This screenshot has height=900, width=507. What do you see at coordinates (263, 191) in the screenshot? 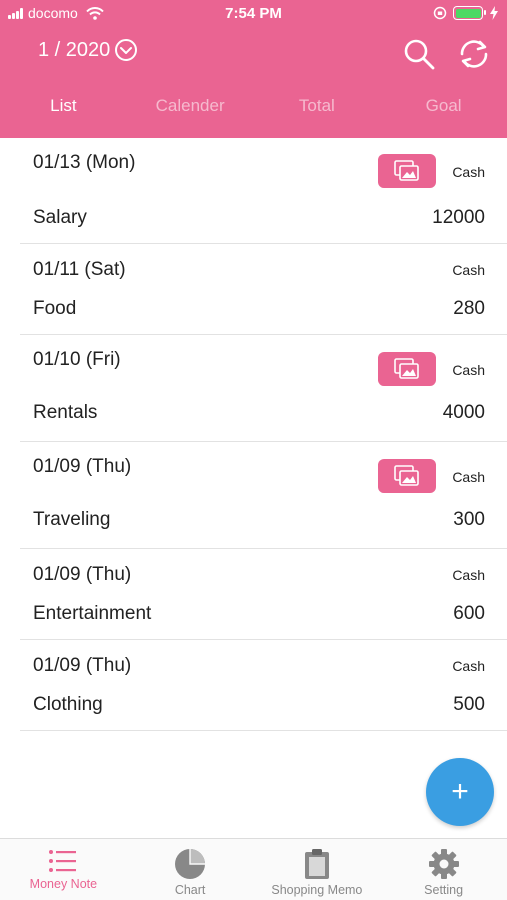
I see `list-item: 01/13 (Mon) Cash Salary 12000` at bounding box center [263, 191].